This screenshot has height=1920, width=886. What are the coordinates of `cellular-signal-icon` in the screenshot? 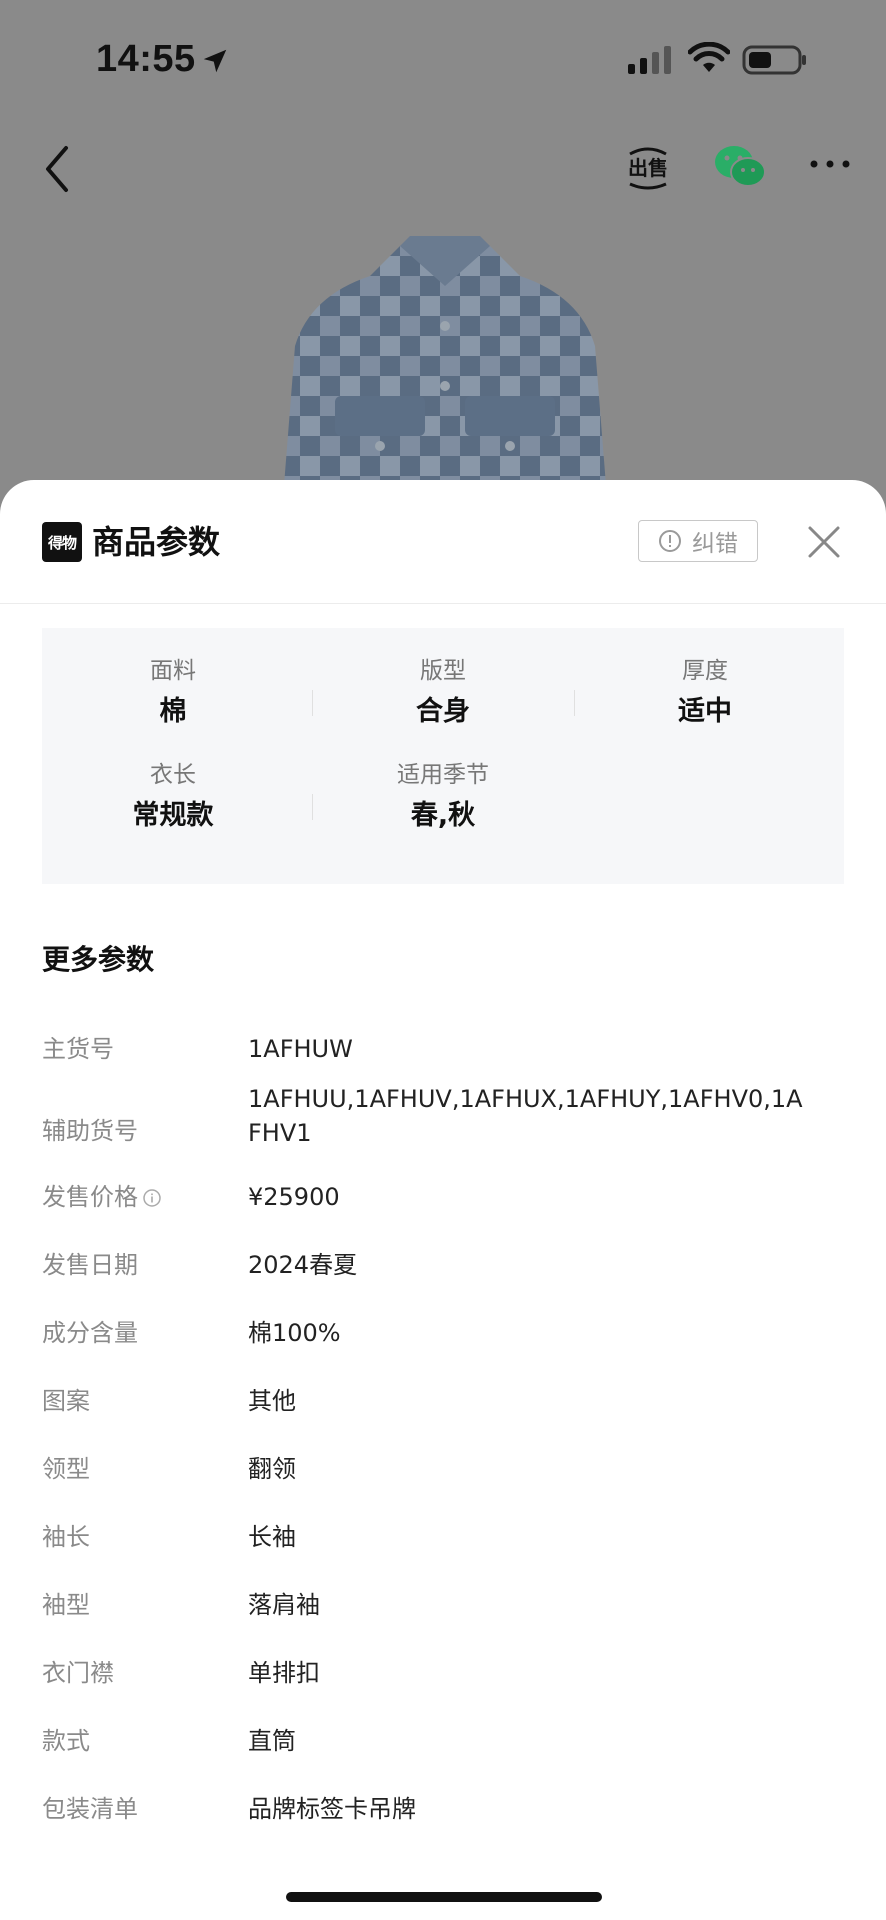 It's located at (649, 60).